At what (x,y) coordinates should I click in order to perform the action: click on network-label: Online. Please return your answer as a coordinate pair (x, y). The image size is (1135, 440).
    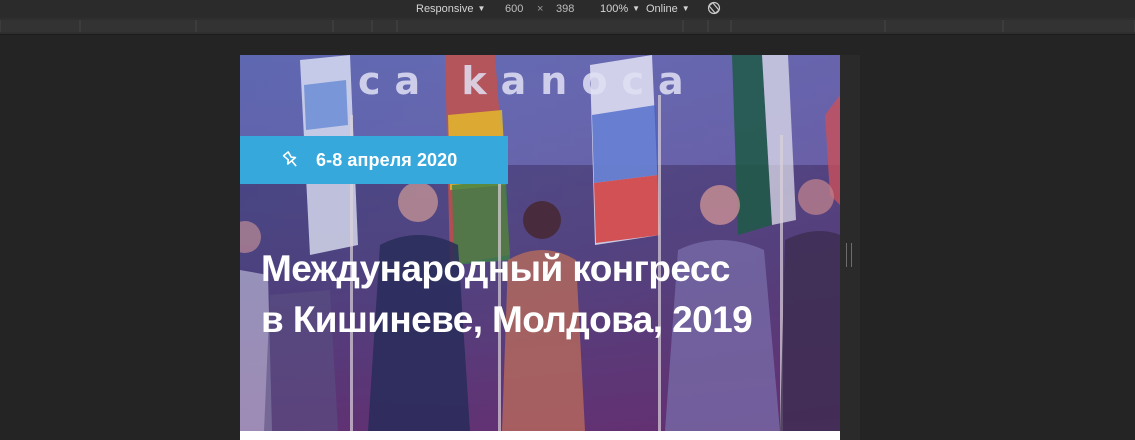
    Looking at the image, I should click on (662, 9).